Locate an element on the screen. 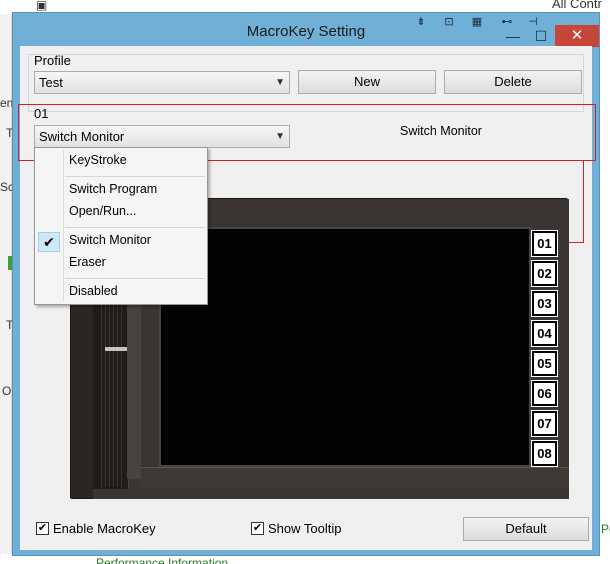 The height and width of the screenshot is (564, 610). new-profile-button: New is located at coordinates (367, 82).